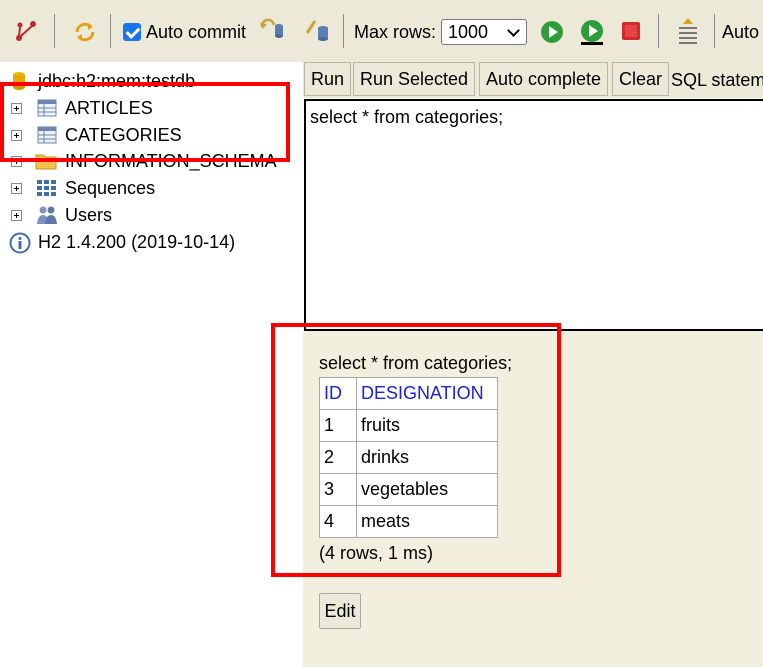 This screenshot has width=763, height=667. What do you see at coordinates (416, 450) in the screenshot?
I see `annotation-box-results` at bounding box center [416, 450].